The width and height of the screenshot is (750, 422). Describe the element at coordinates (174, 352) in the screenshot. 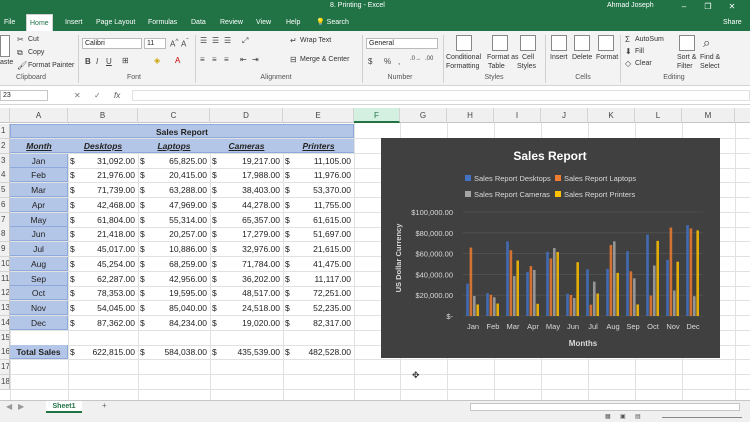

I see `total-cell: $584,038.00` at that location.